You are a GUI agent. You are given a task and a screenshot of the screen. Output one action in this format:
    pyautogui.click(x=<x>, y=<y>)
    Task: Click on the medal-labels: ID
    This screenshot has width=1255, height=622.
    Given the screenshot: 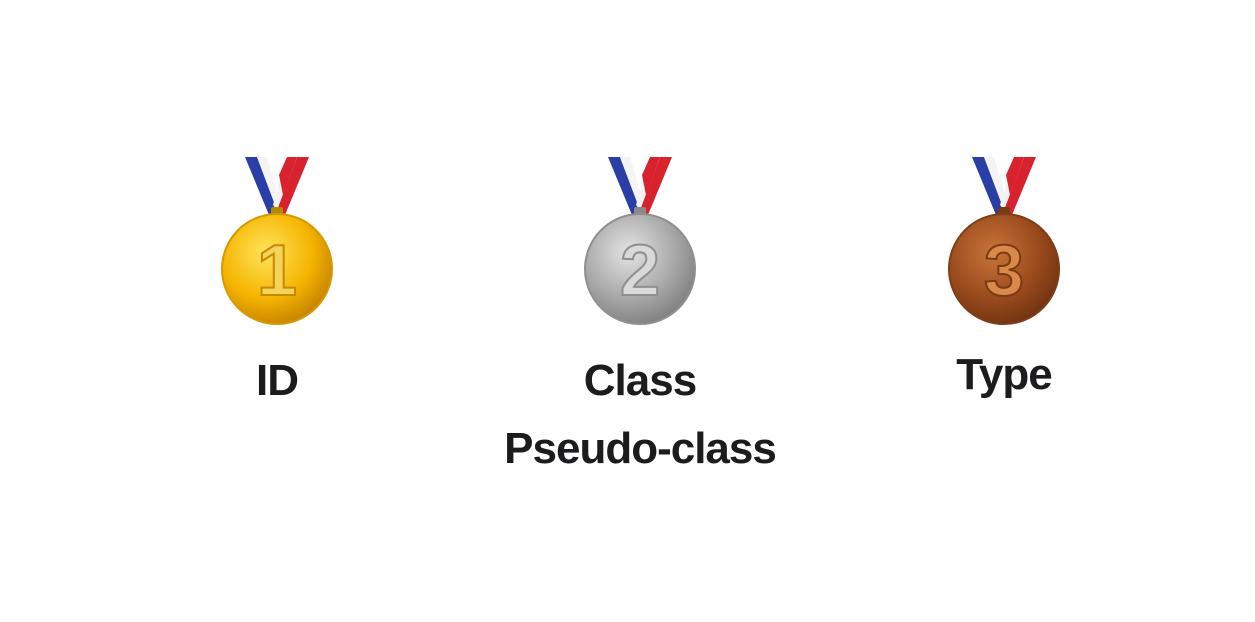 What is the action you would take?
    pyautogui.click(x=277, y=381)
    